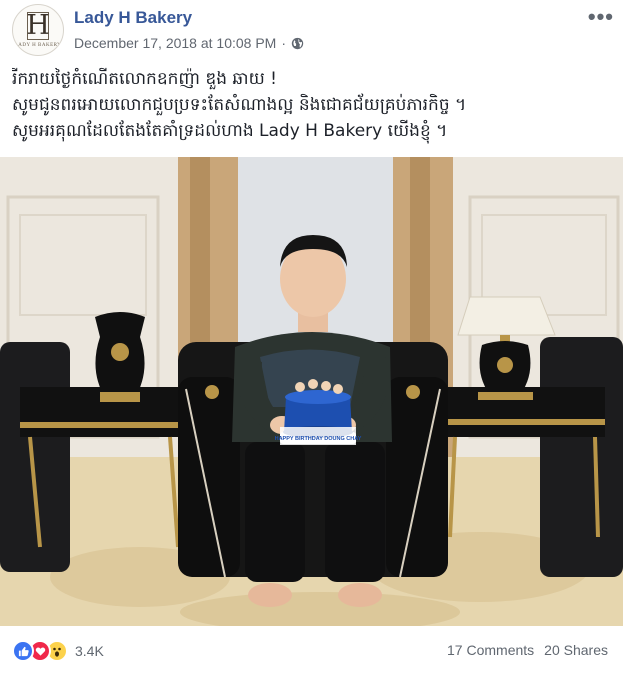 Image resolution: width=628 pixels, height=680 pixels. I want to click on avatar-logo-subtext: LADY H BAKERY, so click(38, 45).